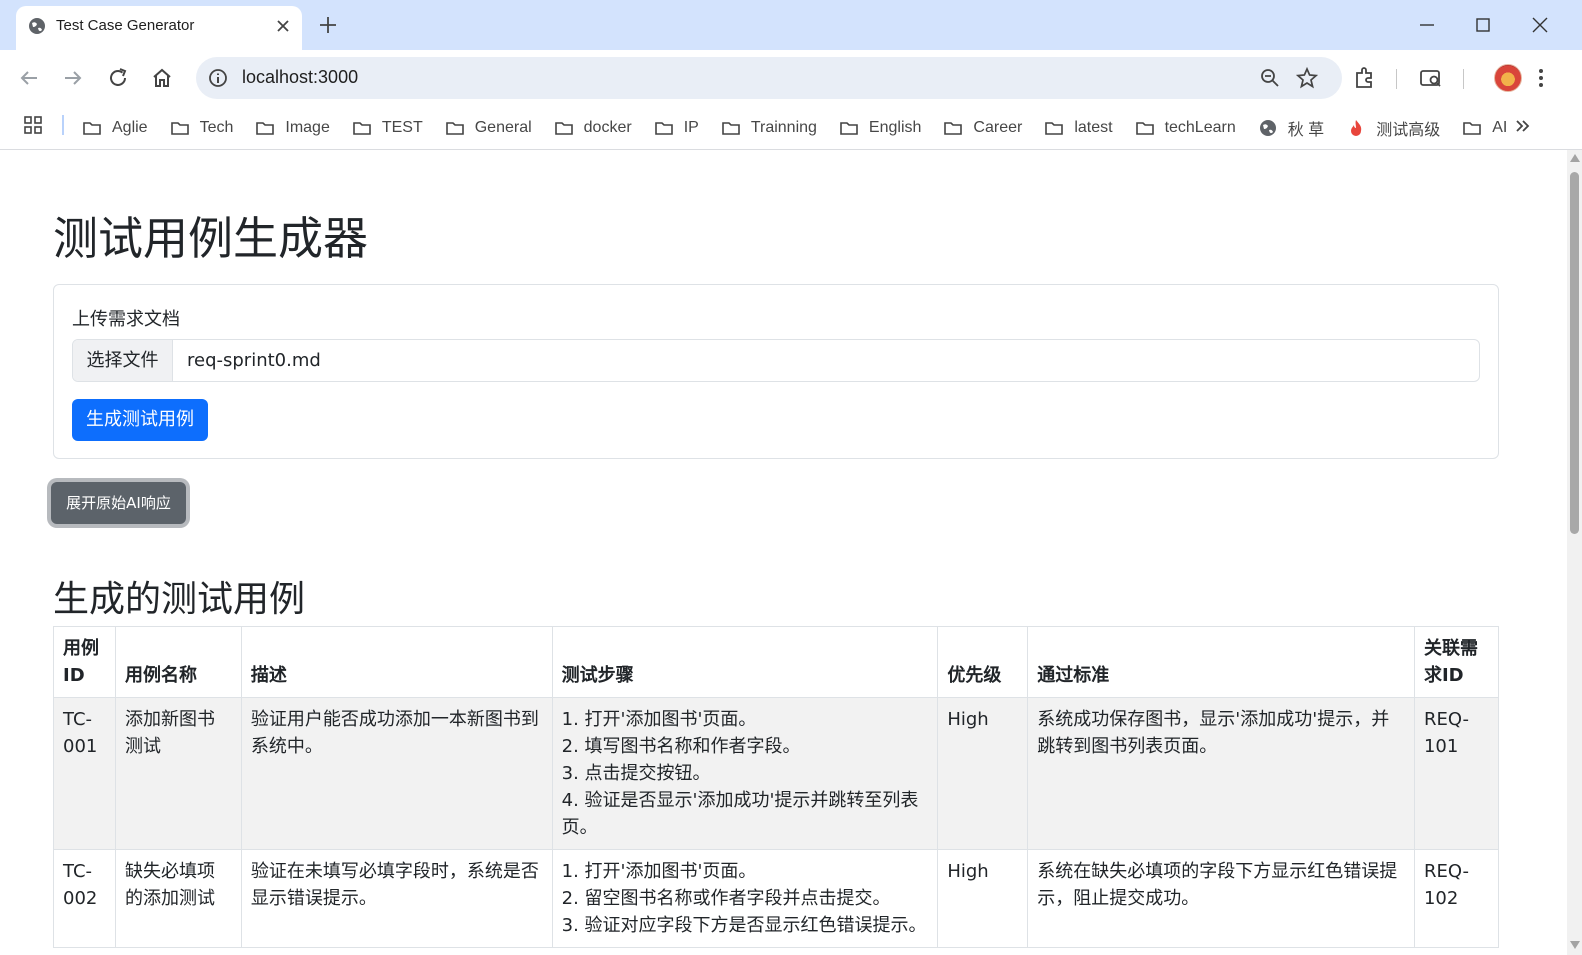  Describe the element at coordinates (636, 773) in the screenshot. I see `step-item: 3. 点击提交按钮。` at that location.